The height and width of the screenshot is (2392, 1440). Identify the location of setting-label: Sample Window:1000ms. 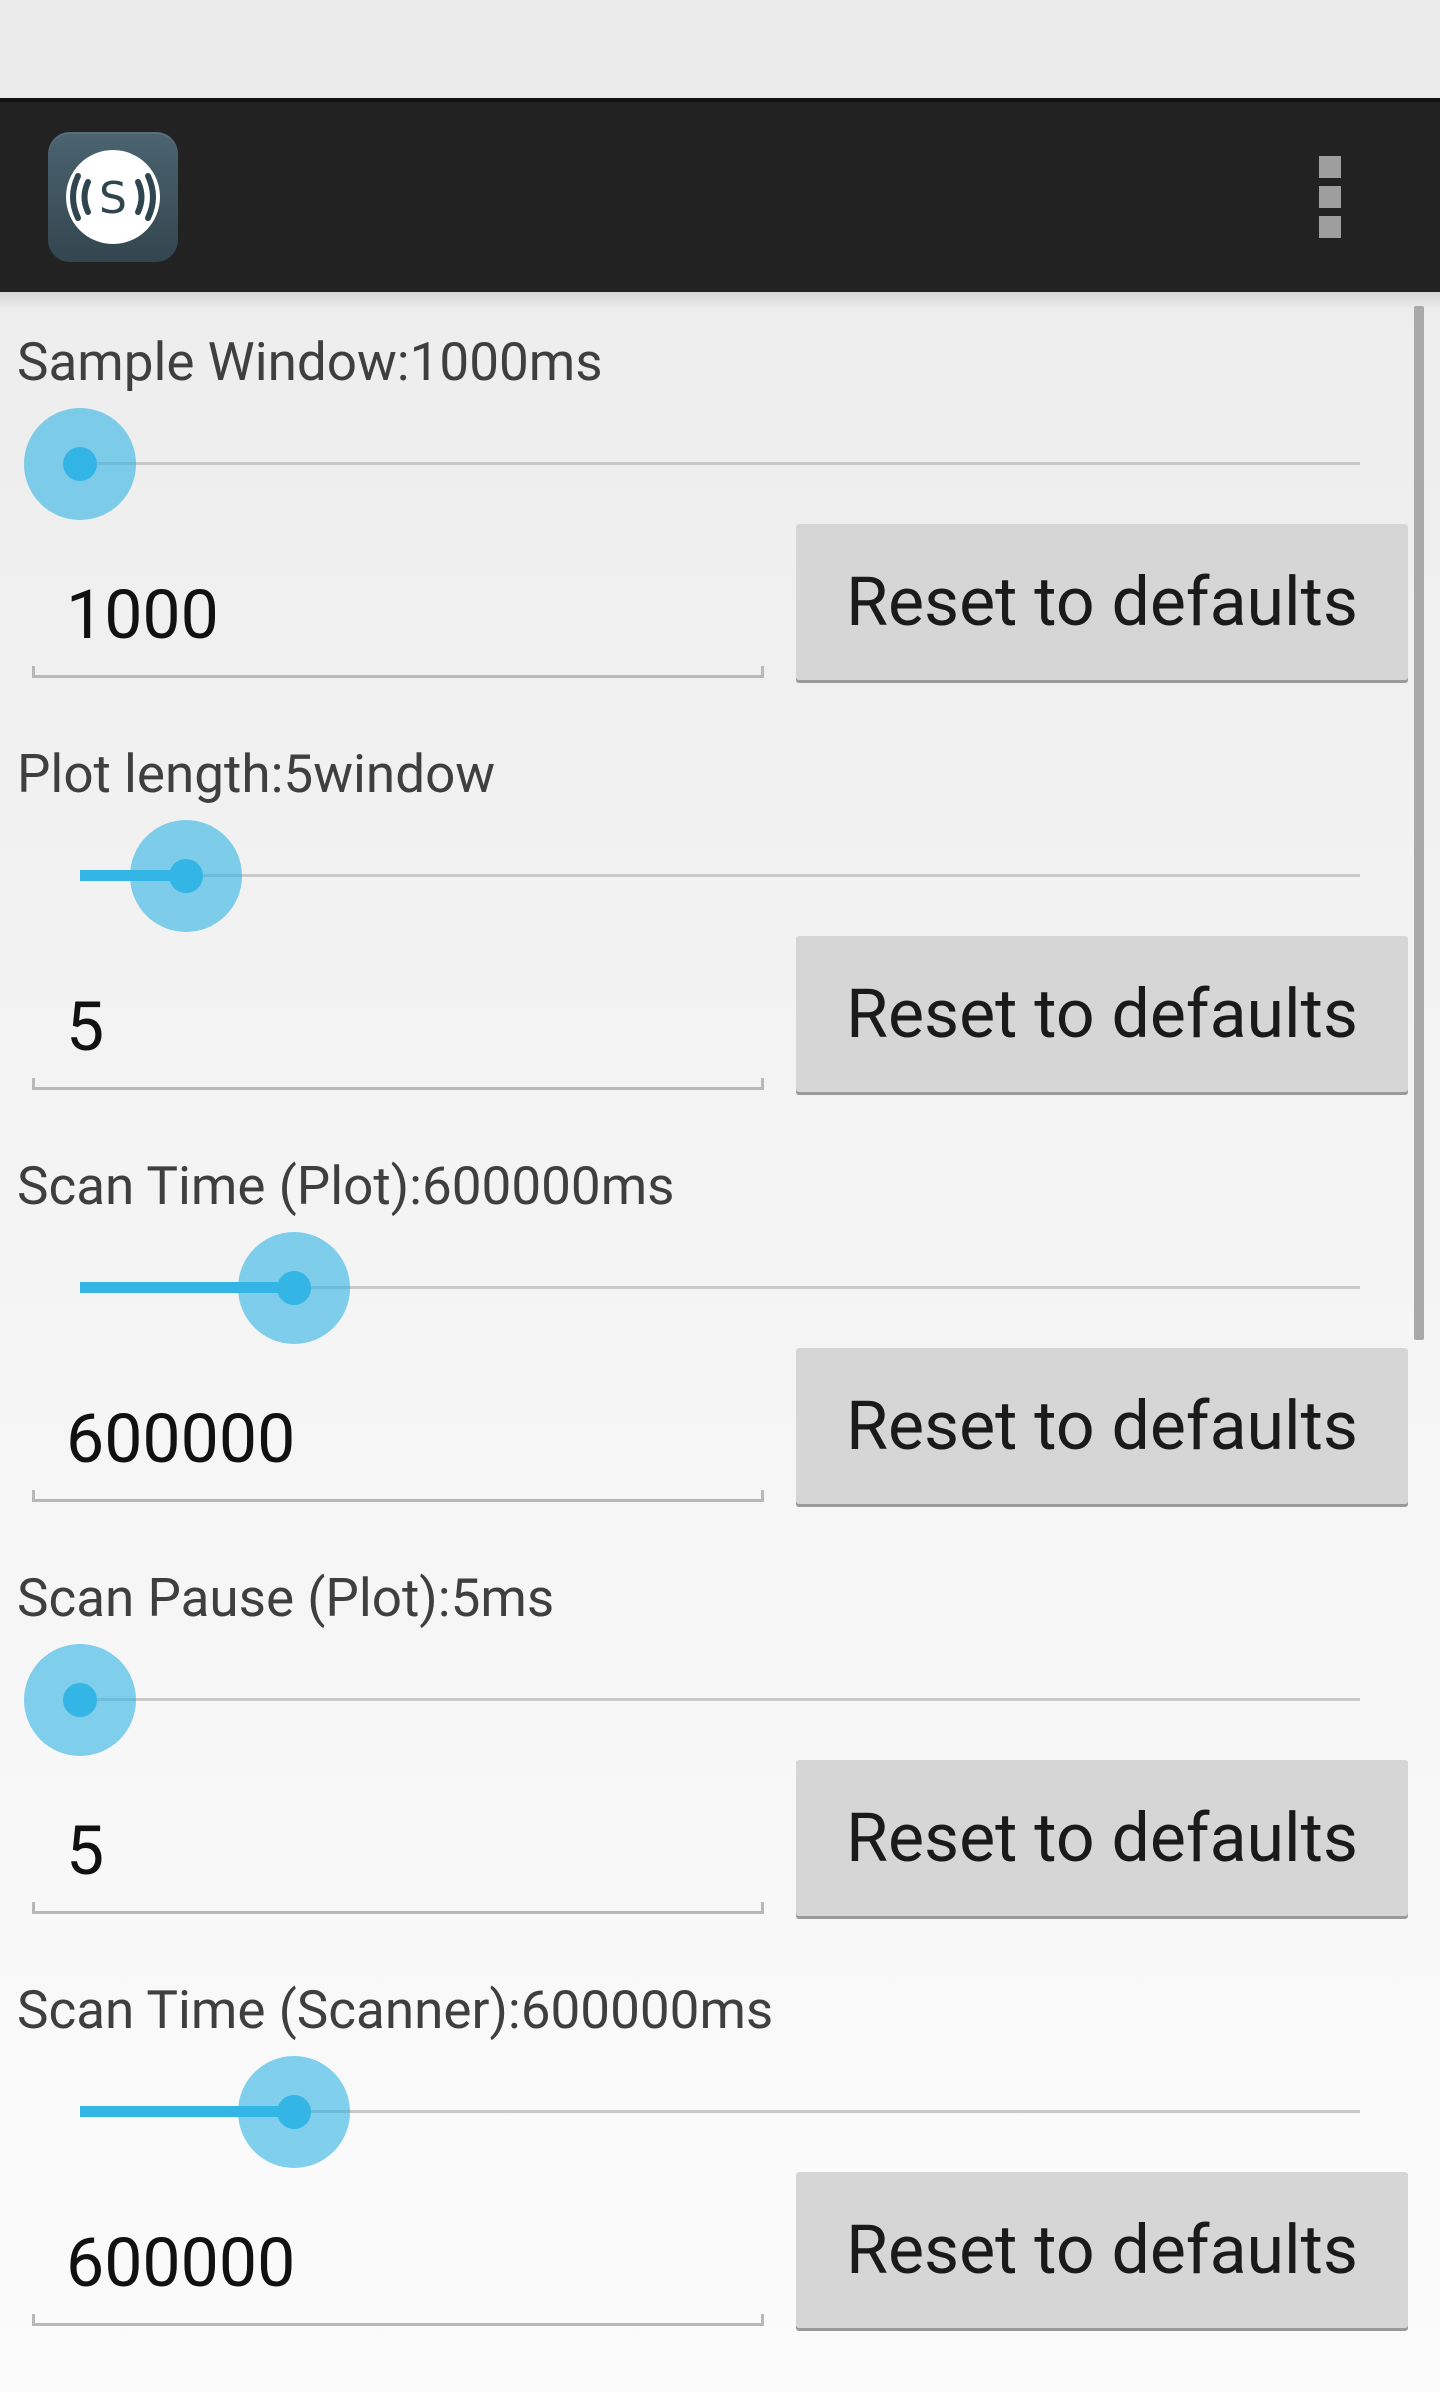
(310, 362).